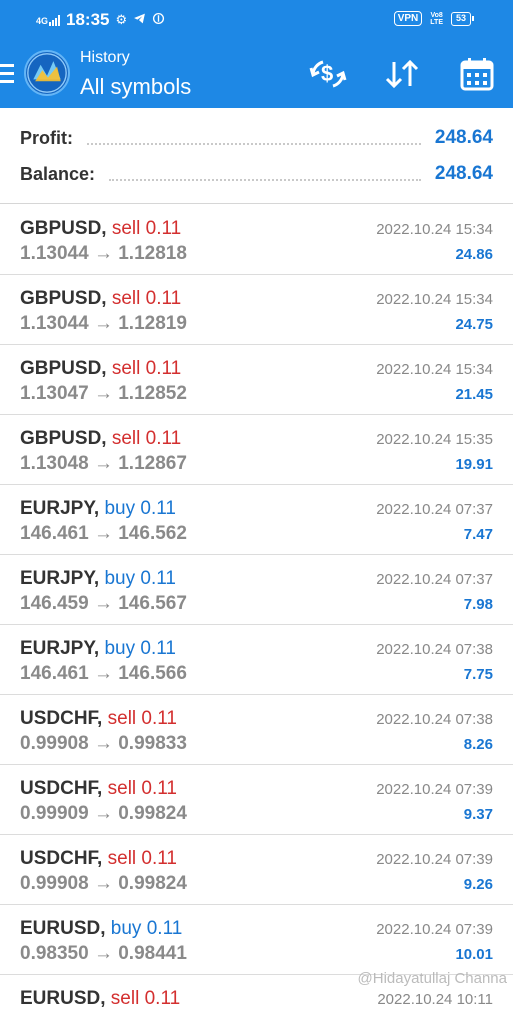  I want to click on deal-symbol-line: EURUSD, sell 0.11, so click(100, 999).